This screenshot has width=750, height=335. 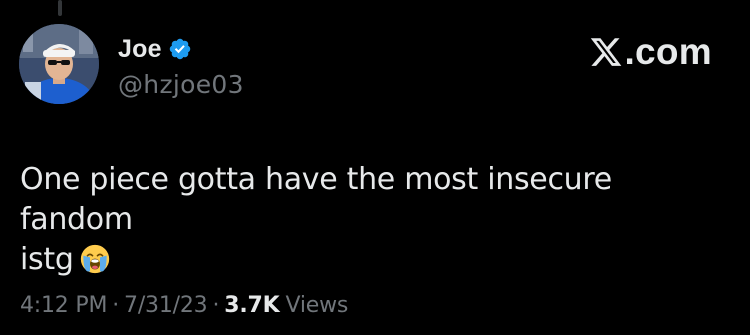 I want to click on views-label: Views, so click(x=317, y=305).